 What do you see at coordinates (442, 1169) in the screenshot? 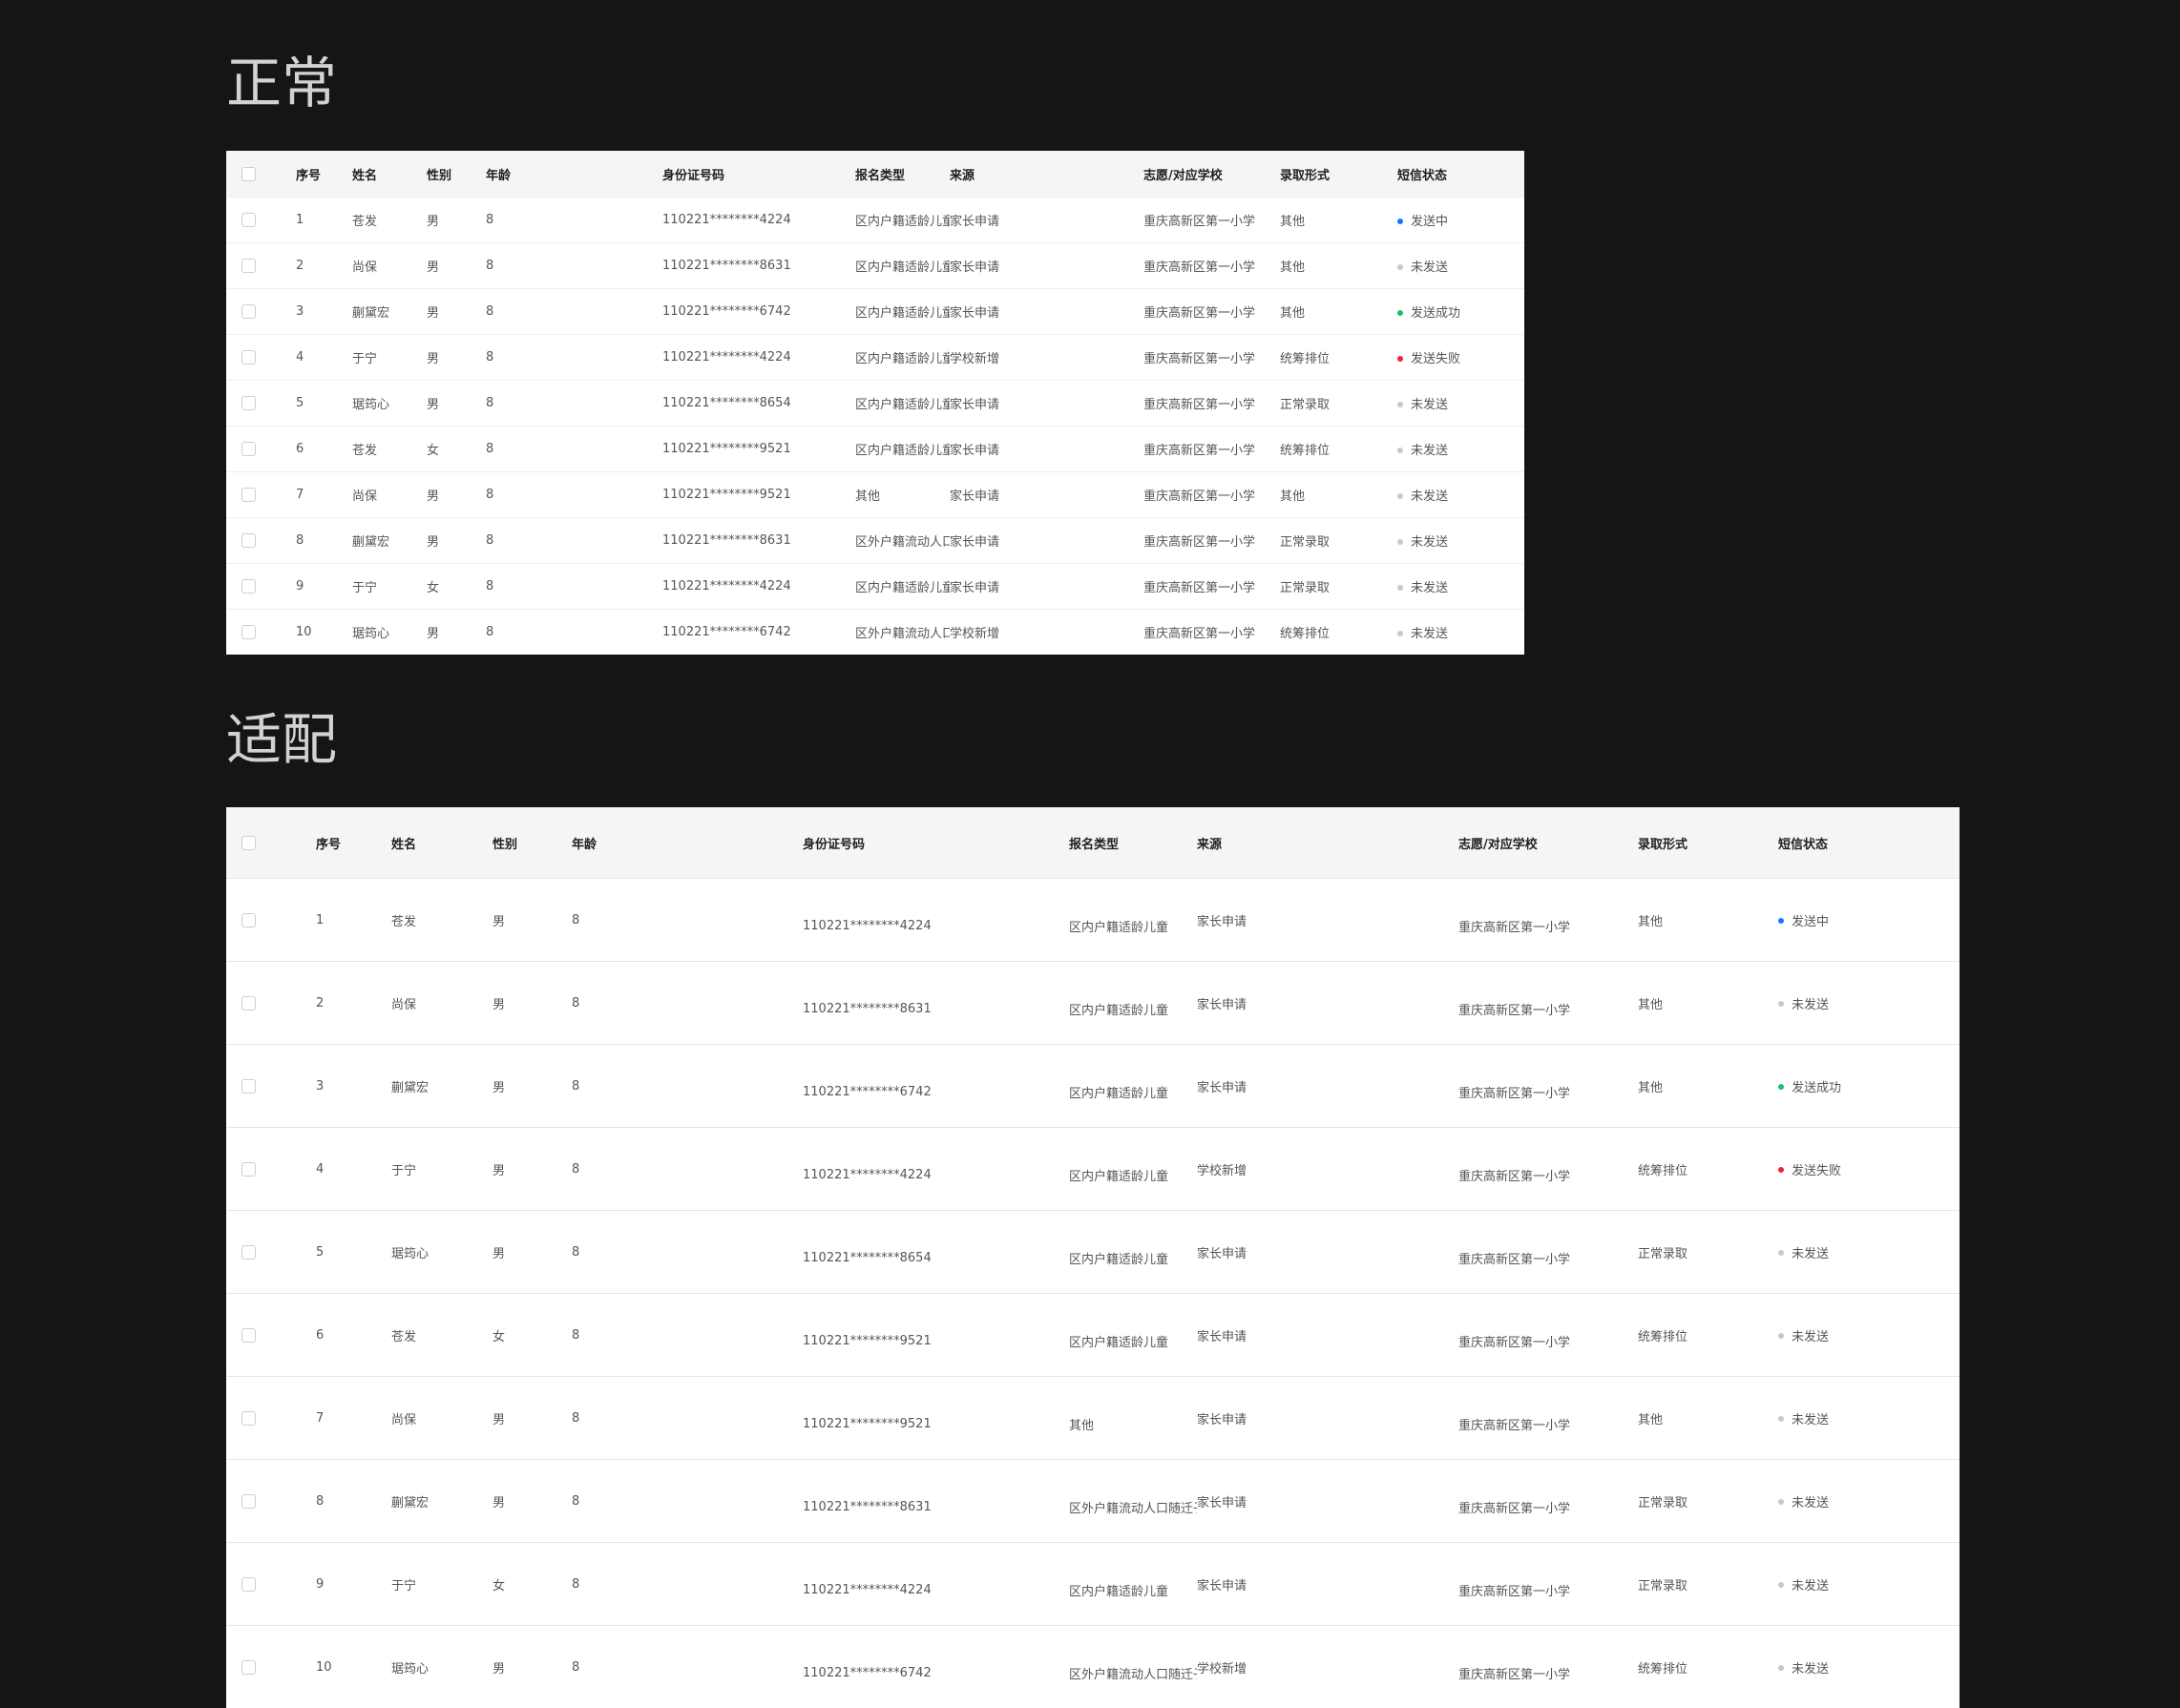
I see `cell-name: 于宁` at bounding box center [442, 1169].